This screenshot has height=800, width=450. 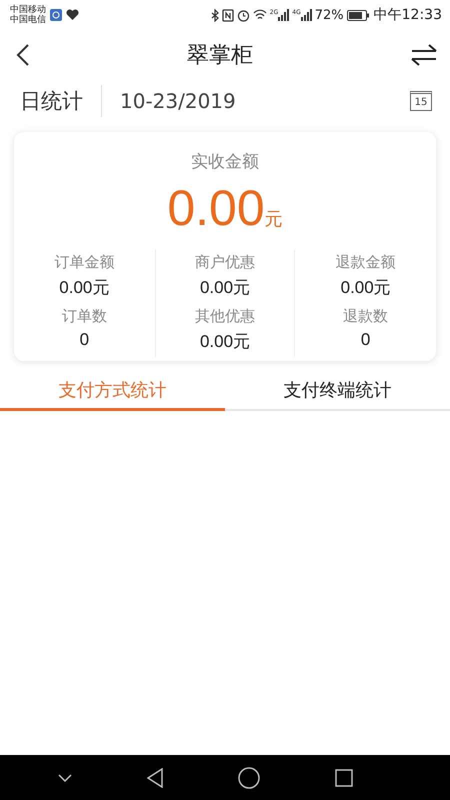 What do you see at coordinates (357, 15) in the screenshot?
I see `battery-icon` at bounding box center [357, 15].